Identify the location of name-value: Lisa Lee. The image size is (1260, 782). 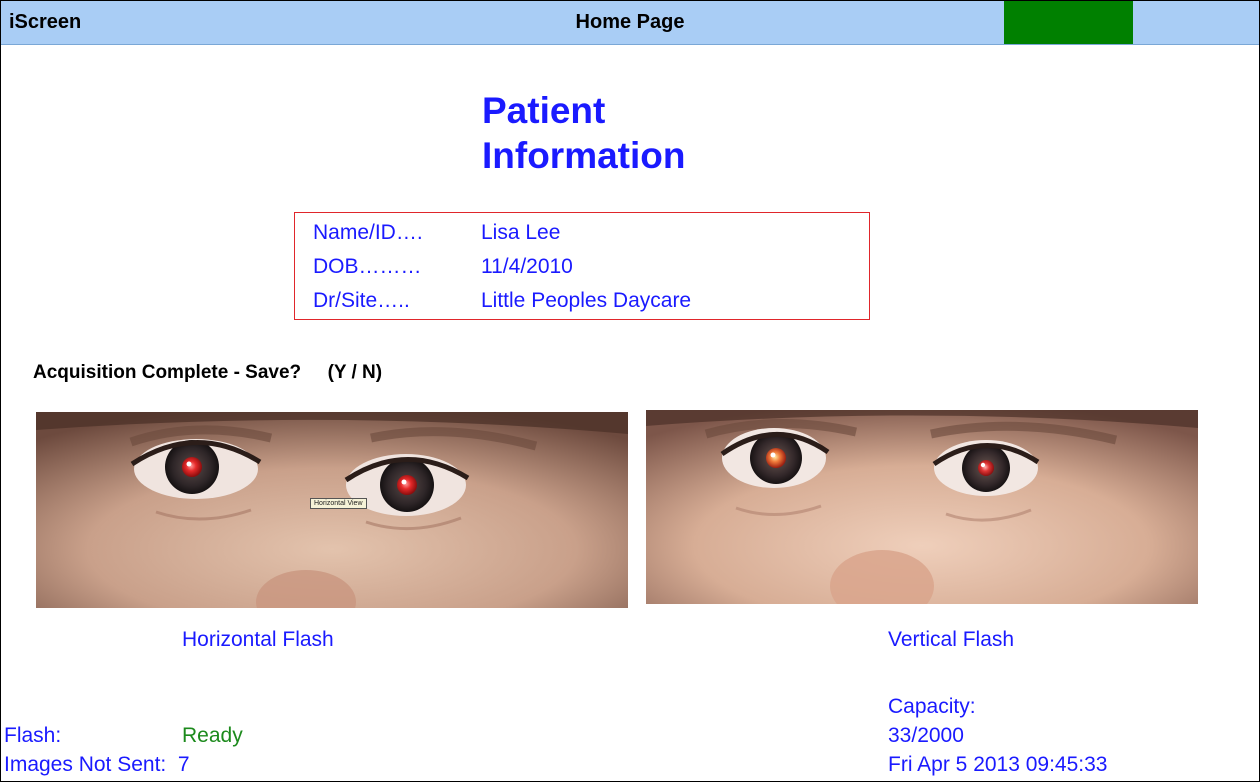
(521, 232).